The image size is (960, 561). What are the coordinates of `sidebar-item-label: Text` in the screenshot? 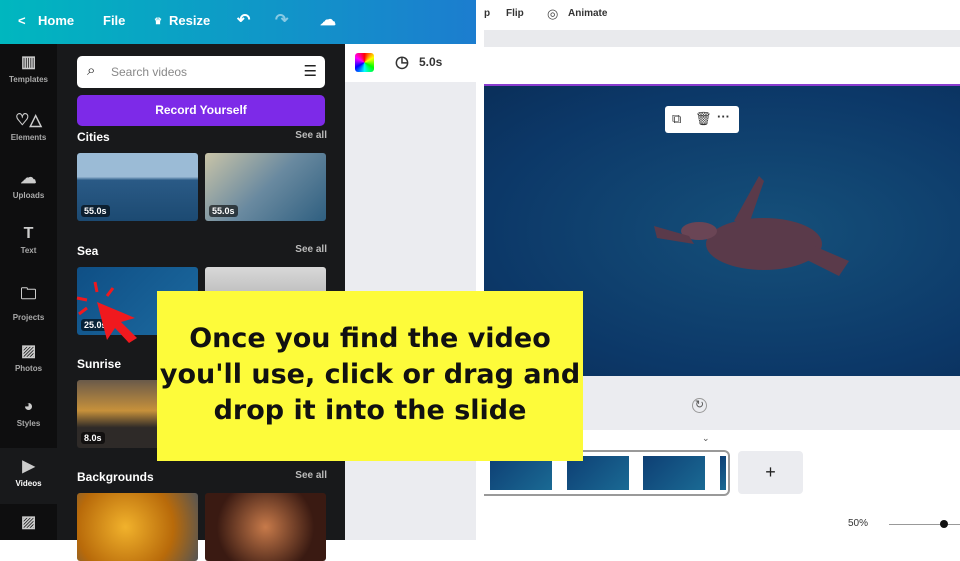 It's located at (28, 250).